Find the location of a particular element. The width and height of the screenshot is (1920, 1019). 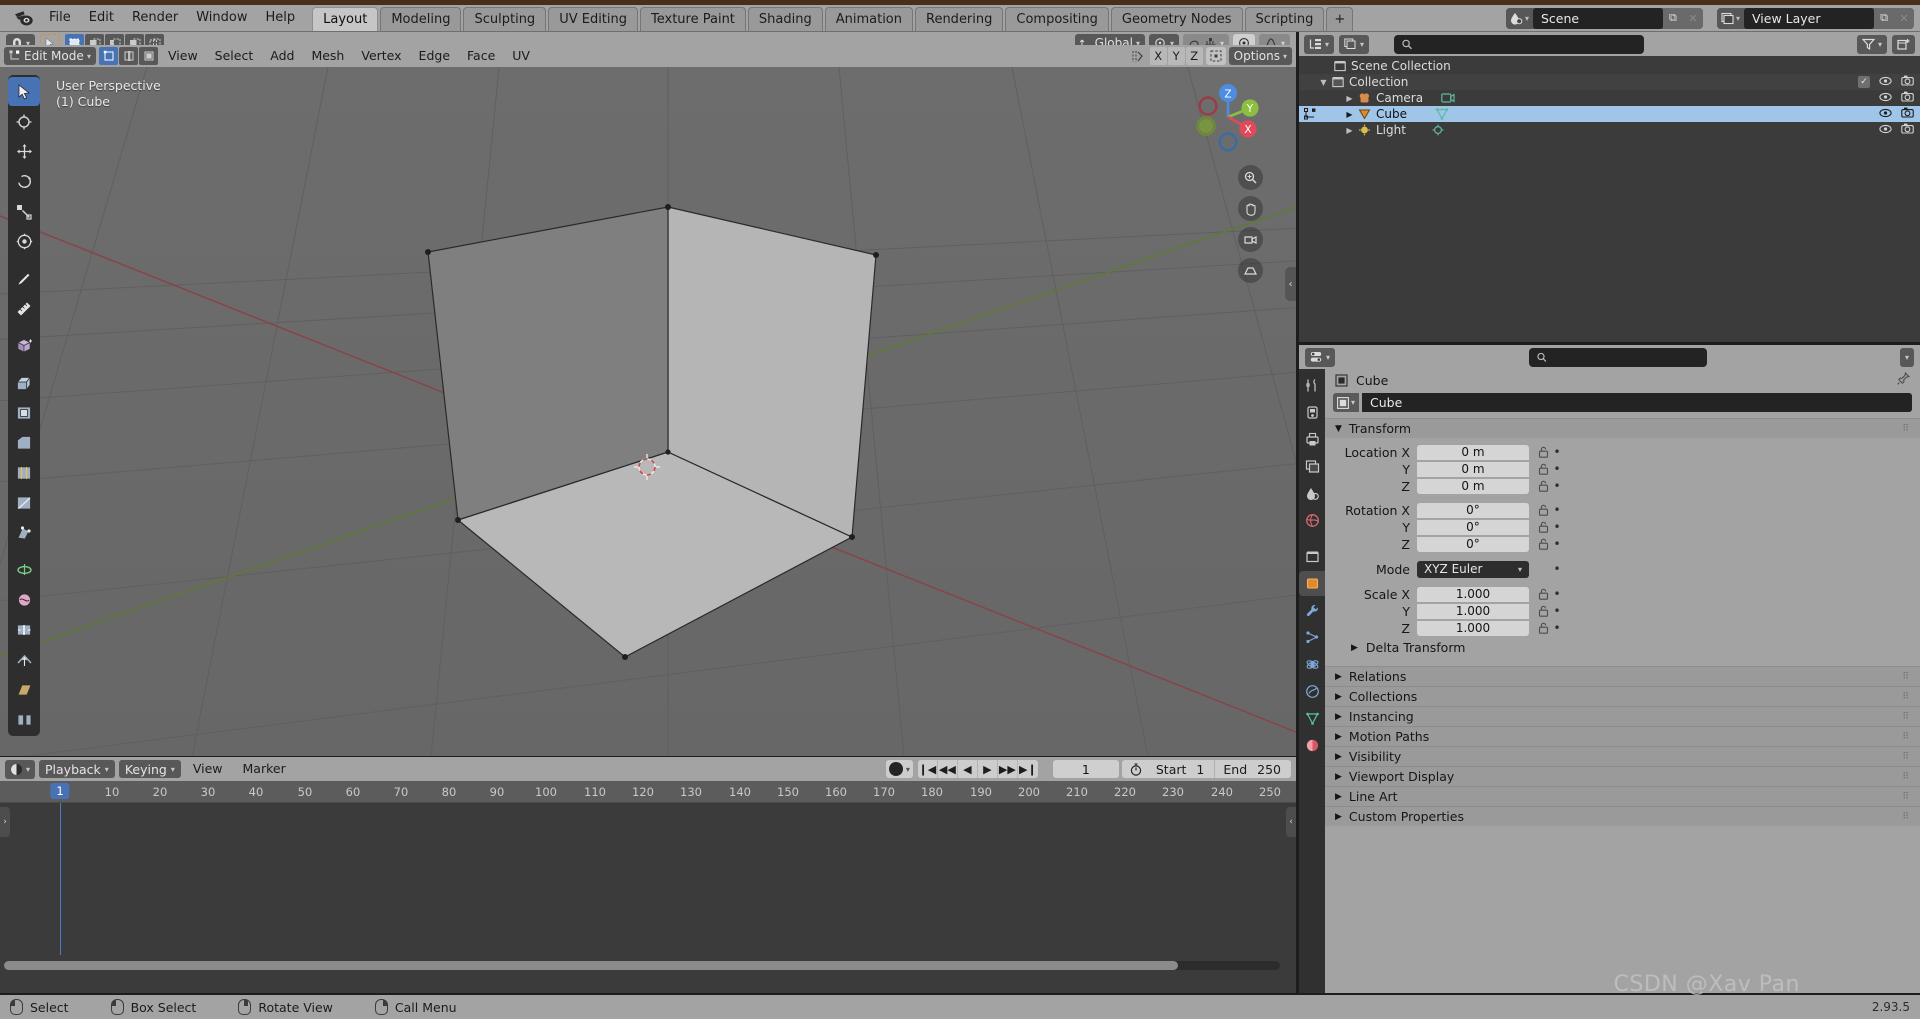

menu-render: Render is located at coordinates (155, 18).